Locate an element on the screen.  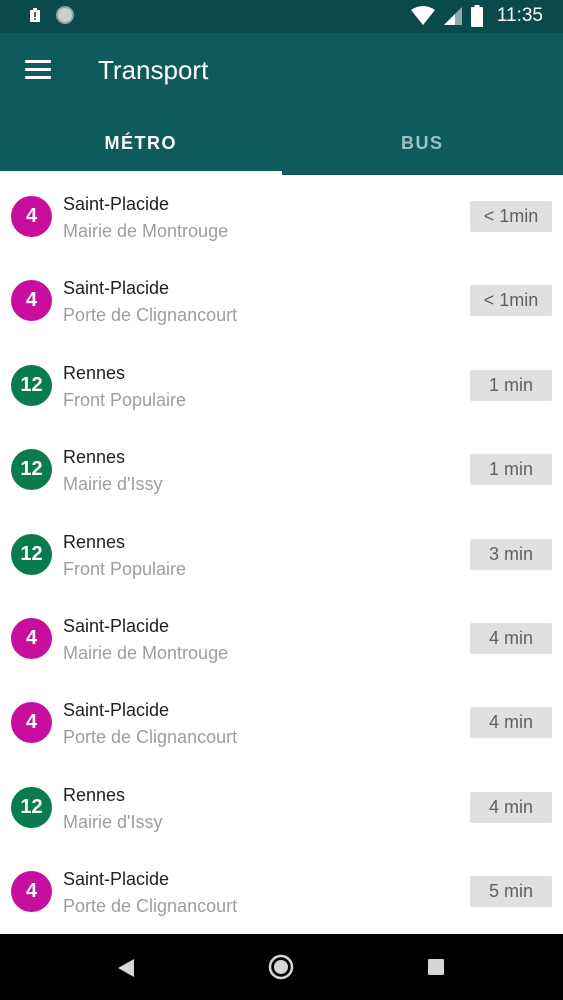
departure-row: 12 Rennes Front Populaire 3 min is located at coordinates (281, 555).